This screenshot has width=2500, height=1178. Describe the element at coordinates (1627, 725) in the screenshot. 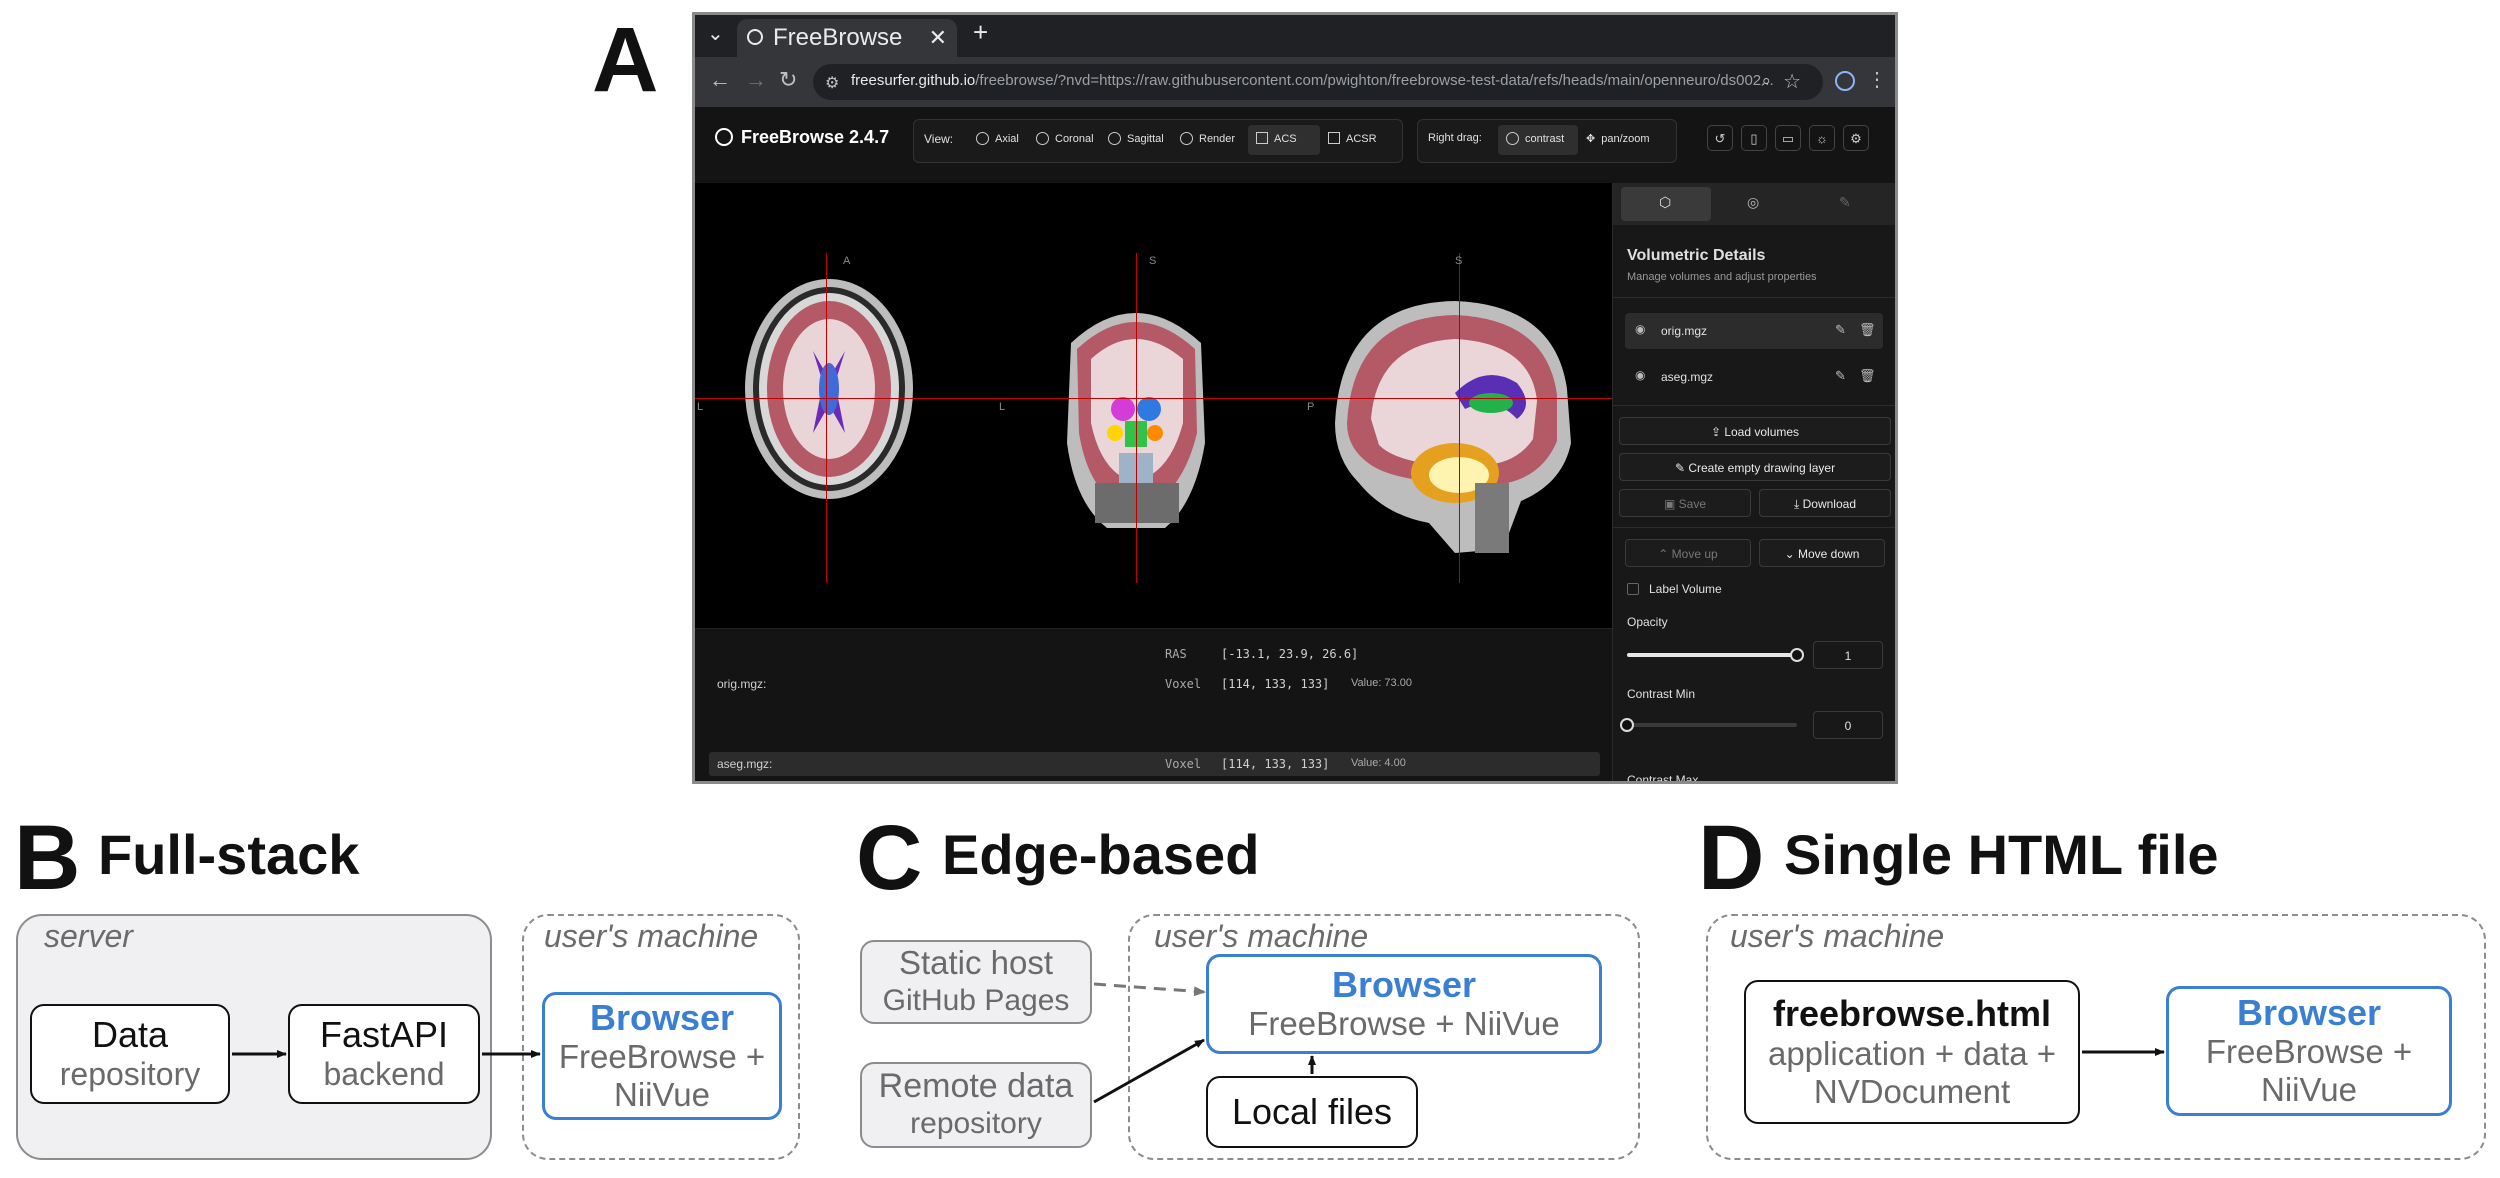

I see `contrast-min-slider-knob` at that location.